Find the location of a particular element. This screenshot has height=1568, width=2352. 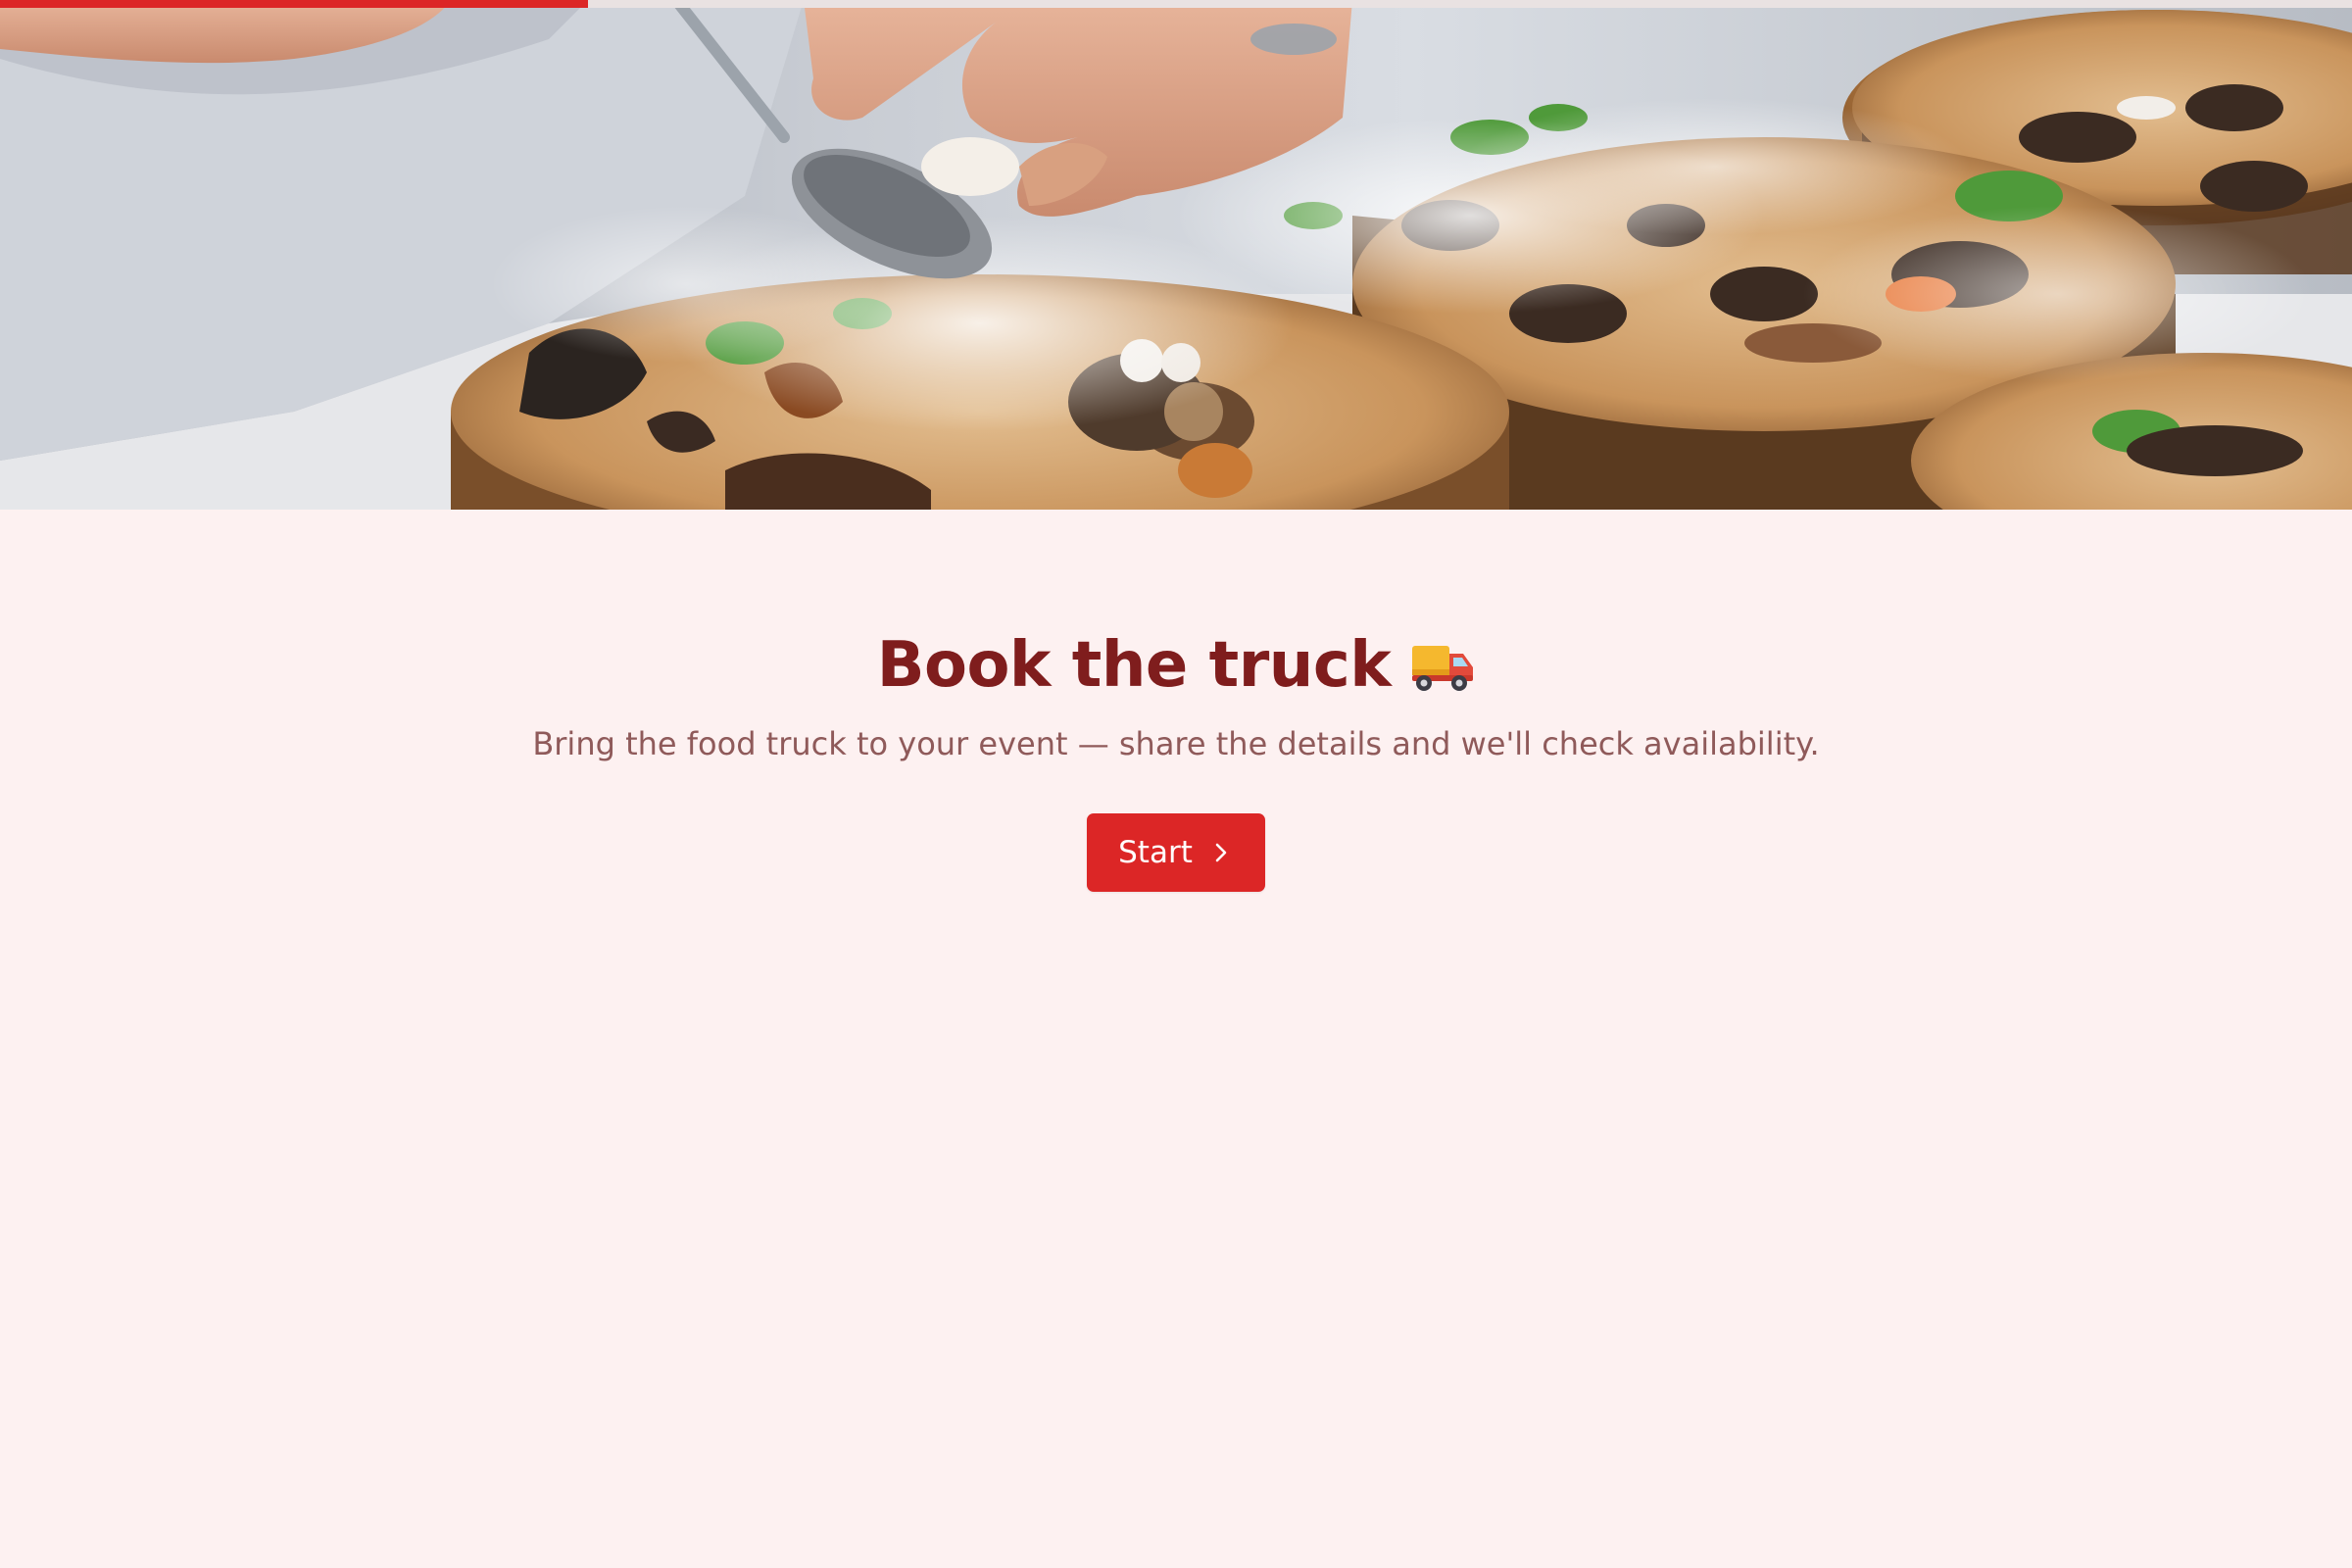

progress-bar-fill is located at coordinates (294, 4).